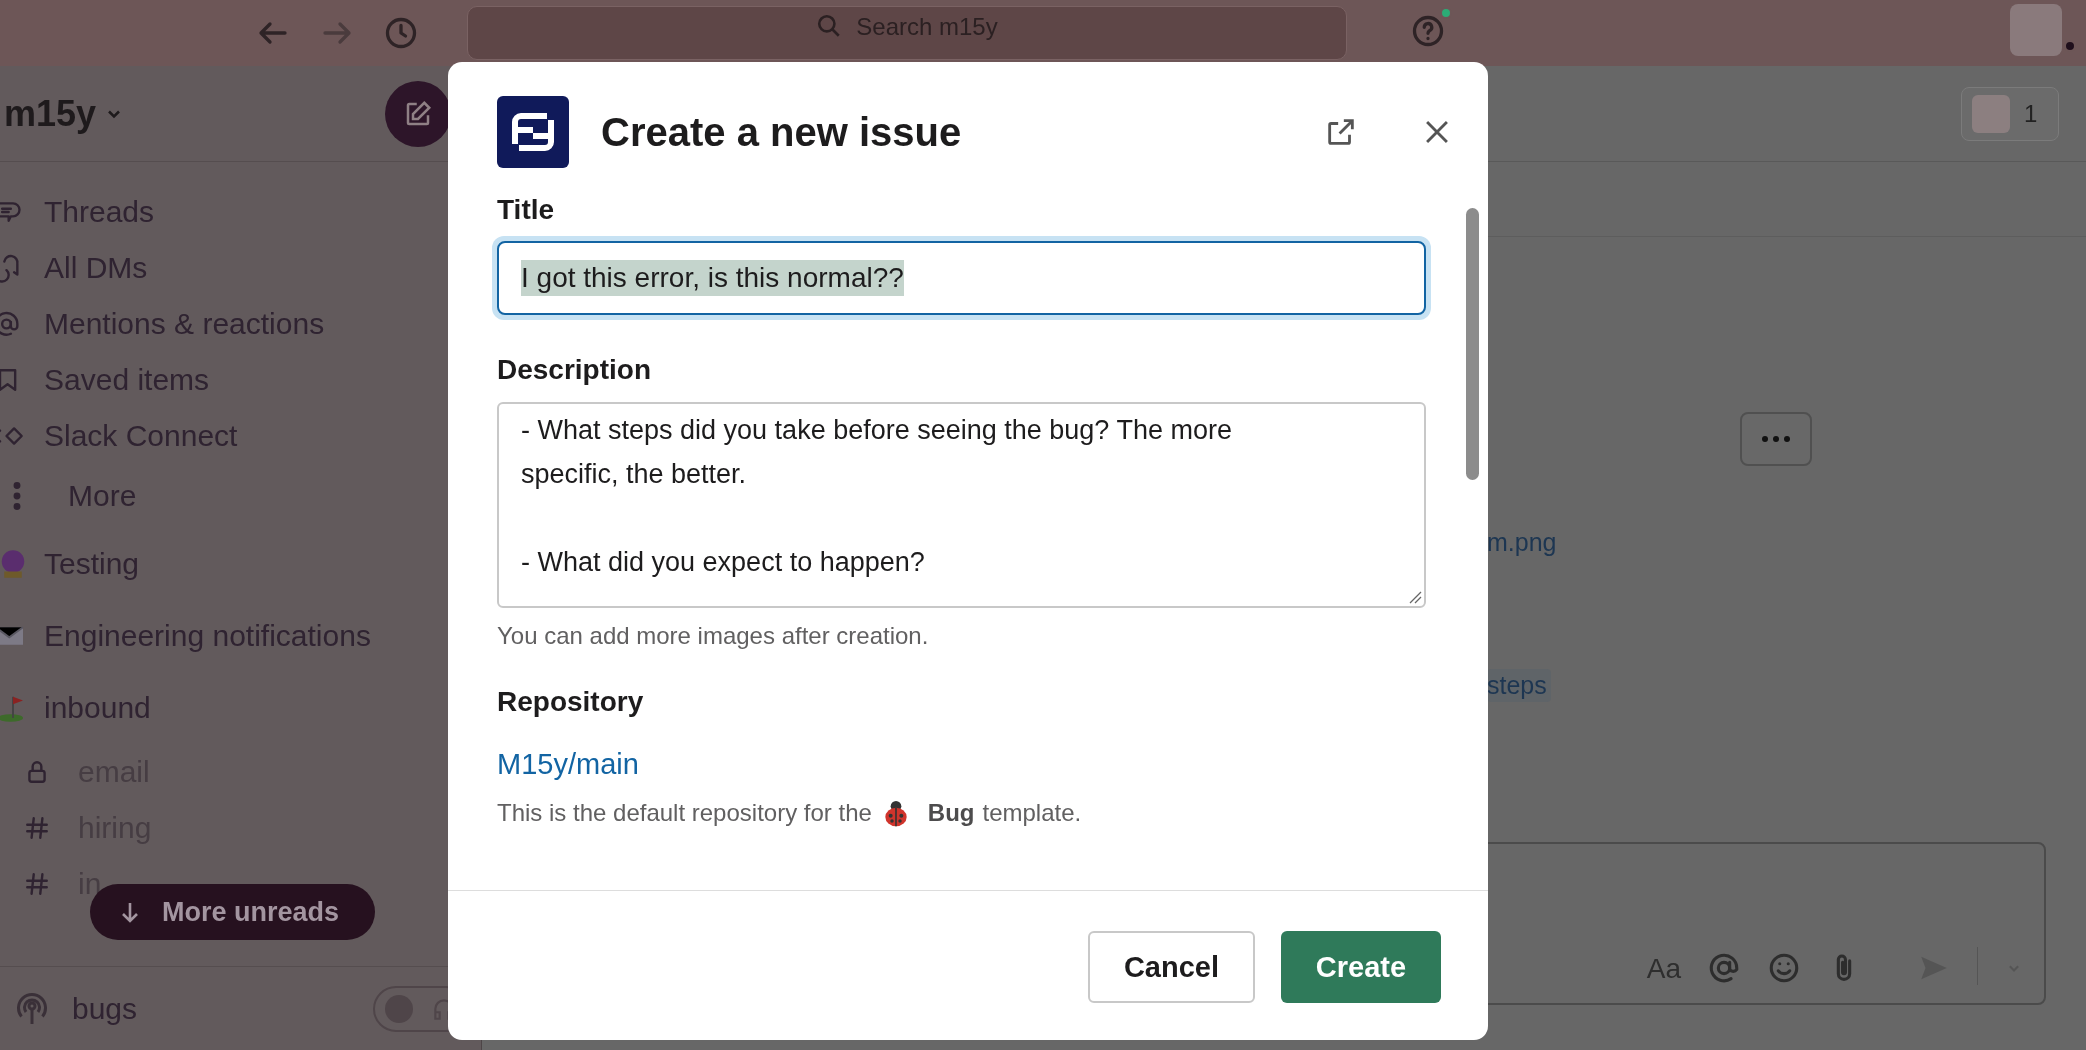 This screenshot has width=2086, height=1050. What do you see at coordinates (951, 813) in the screenshot?
I see `template-name: Bug` at bounding box center [951, 813].